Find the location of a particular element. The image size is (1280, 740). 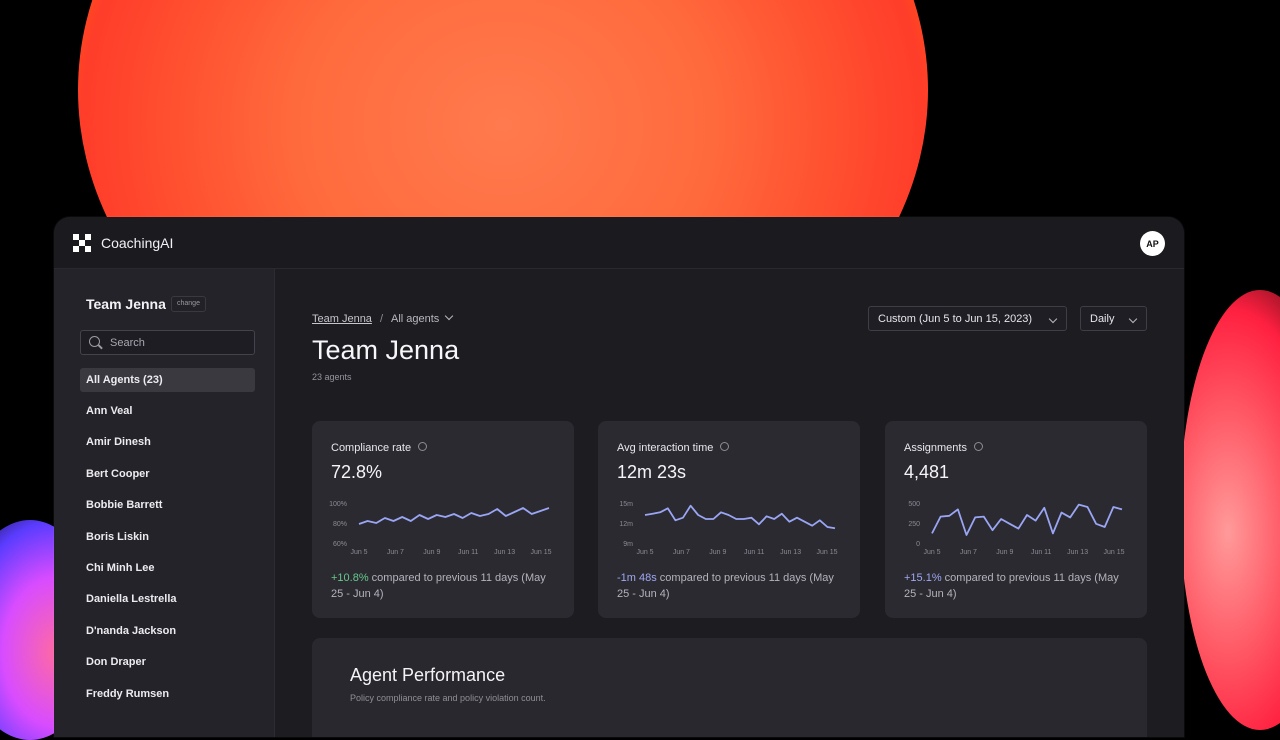

metric-line-chart: 500 250 0Jun 5 Jun 7 Jun 9 Jun 11 Jun 13 Jun 15 is located at coordinates (1016, 528).